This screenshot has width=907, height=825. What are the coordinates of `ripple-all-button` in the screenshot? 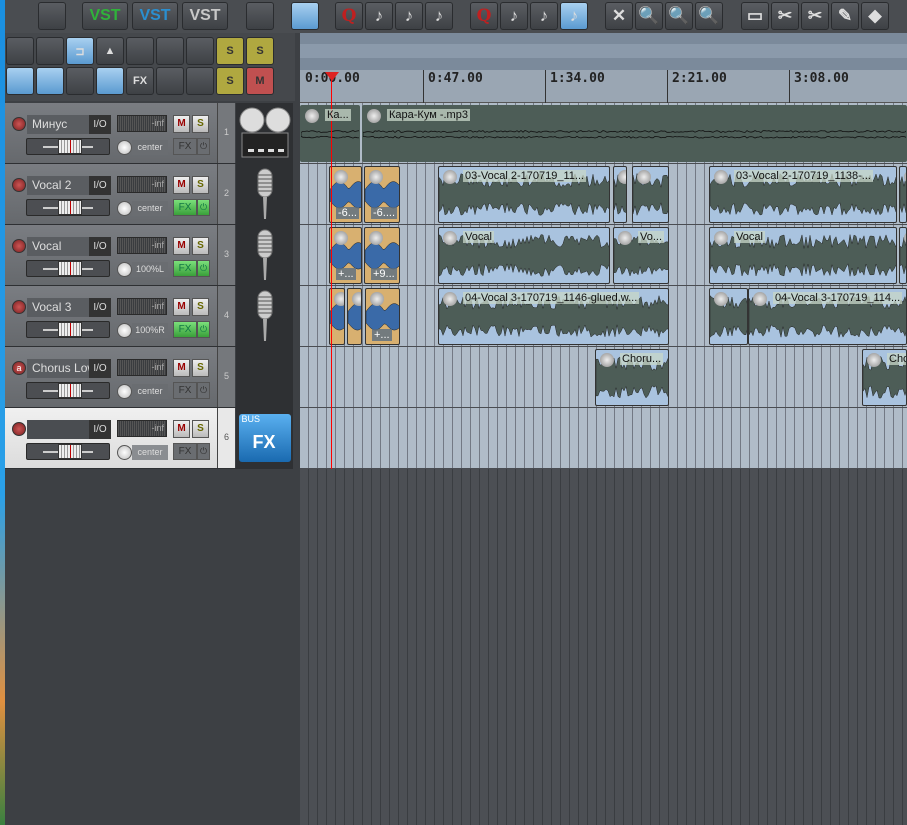 It's located at (80, 81).